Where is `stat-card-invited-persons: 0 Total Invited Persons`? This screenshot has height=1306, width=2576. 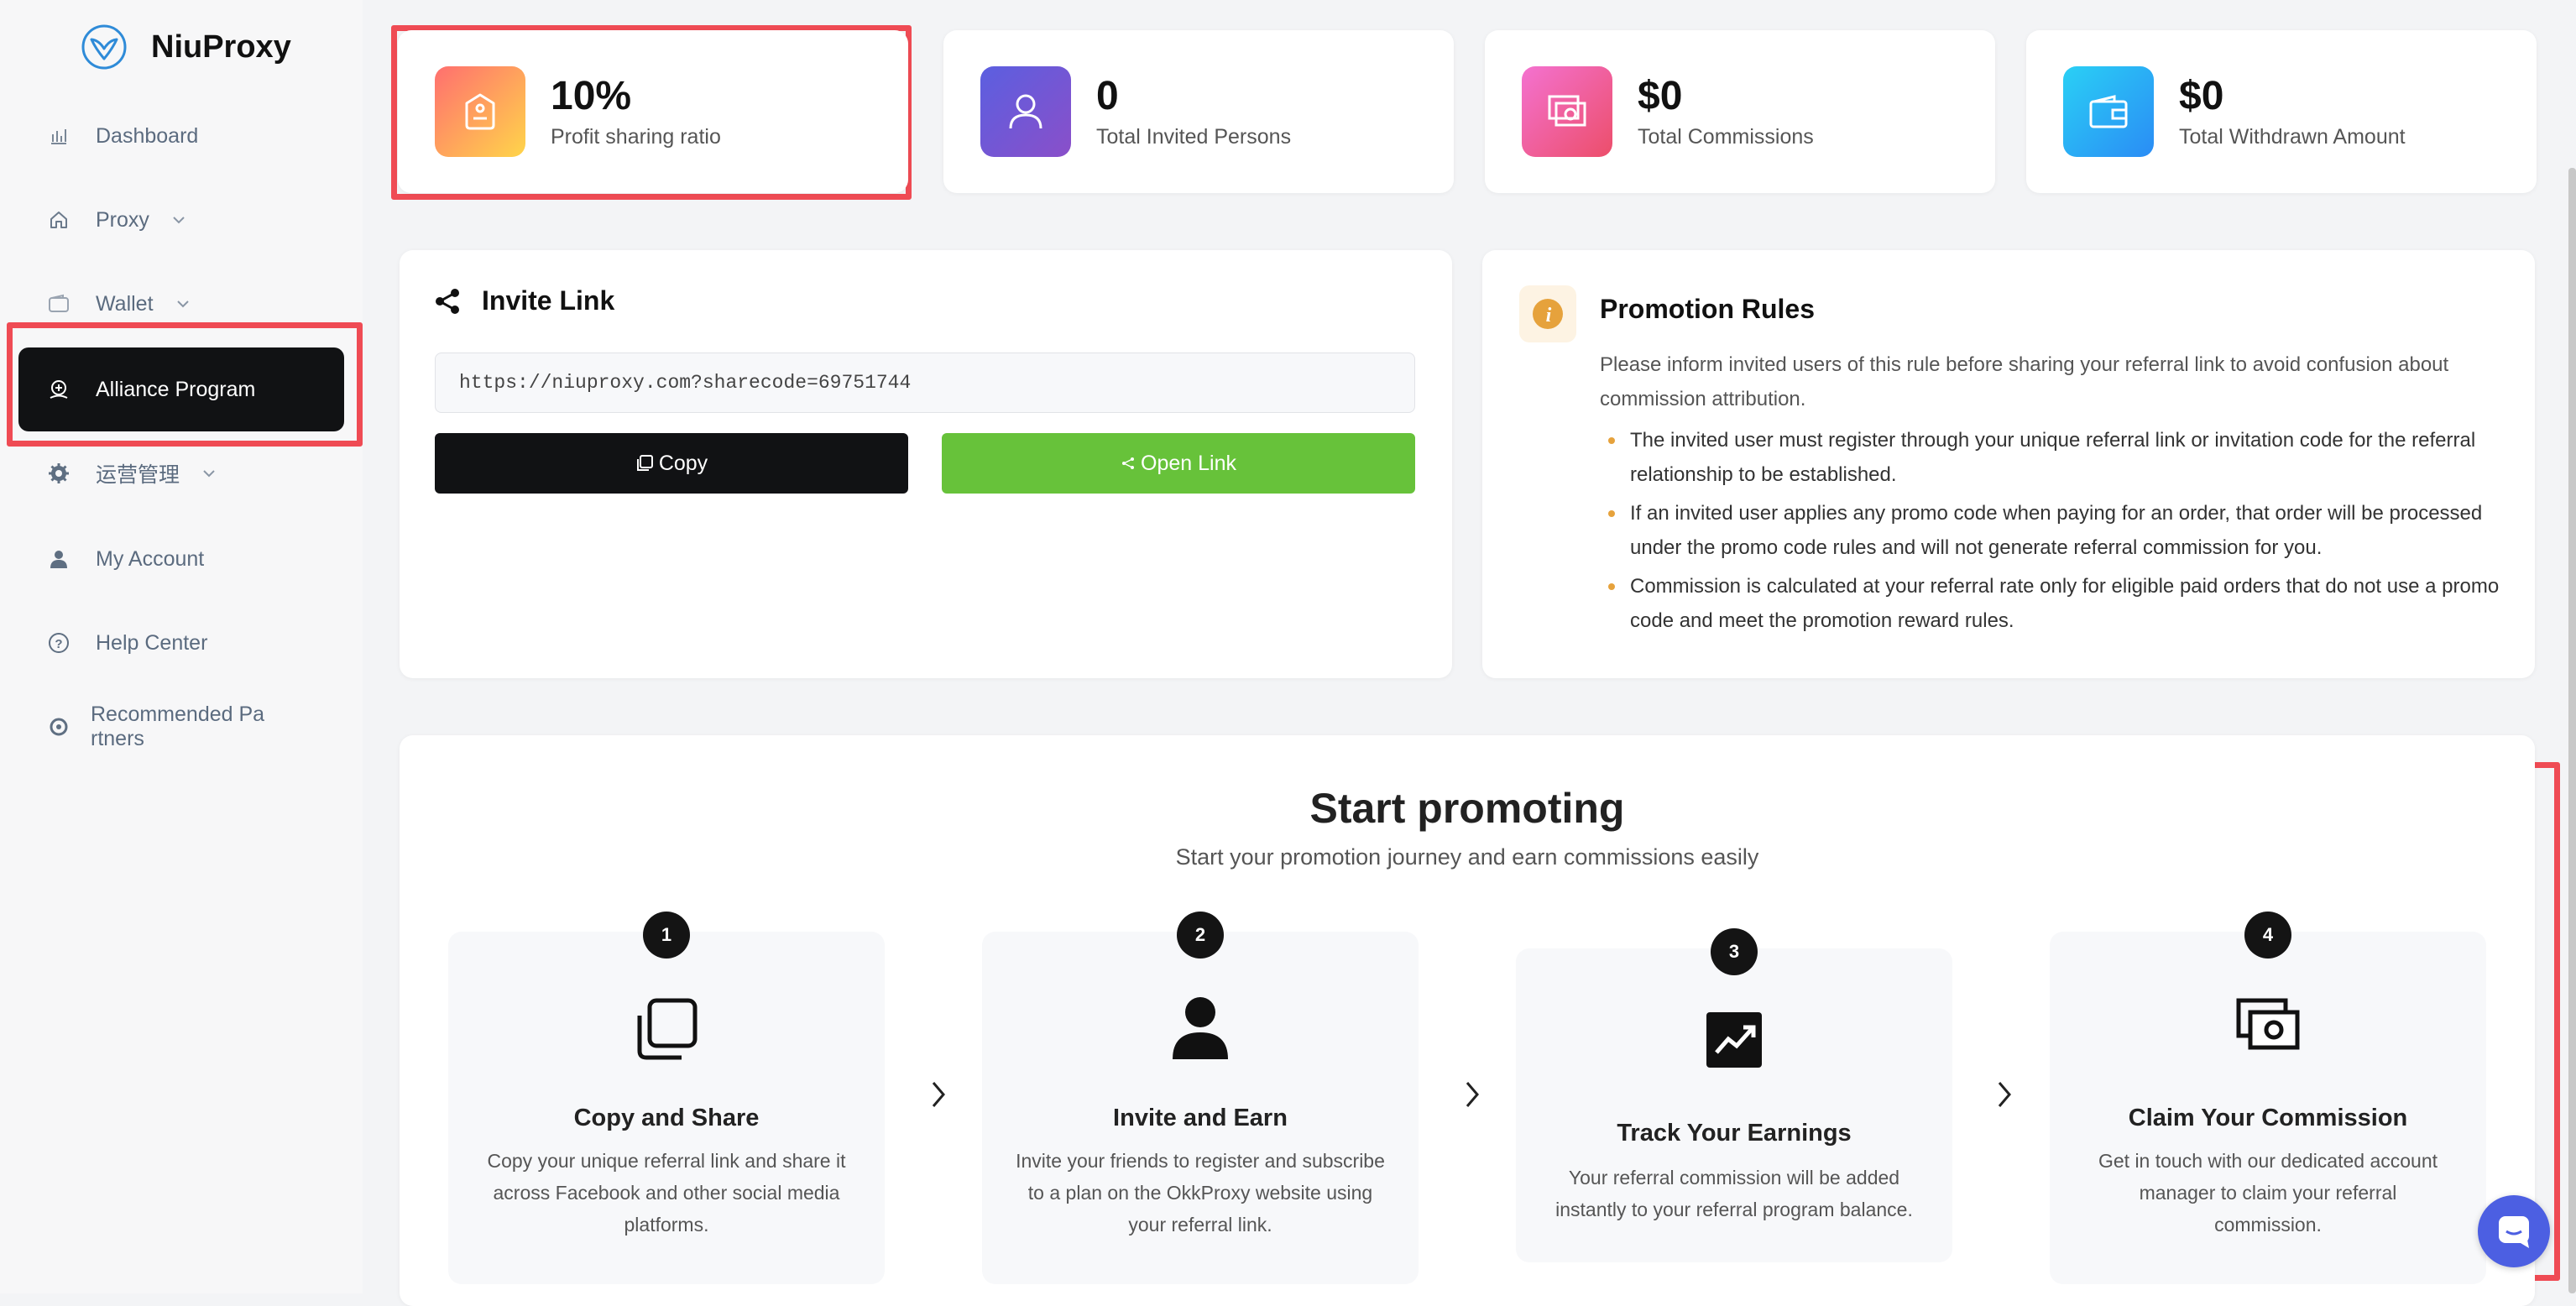 stat-card-invited-persons: 0 Total Invited Persons is located at coordinates (1198, 111).